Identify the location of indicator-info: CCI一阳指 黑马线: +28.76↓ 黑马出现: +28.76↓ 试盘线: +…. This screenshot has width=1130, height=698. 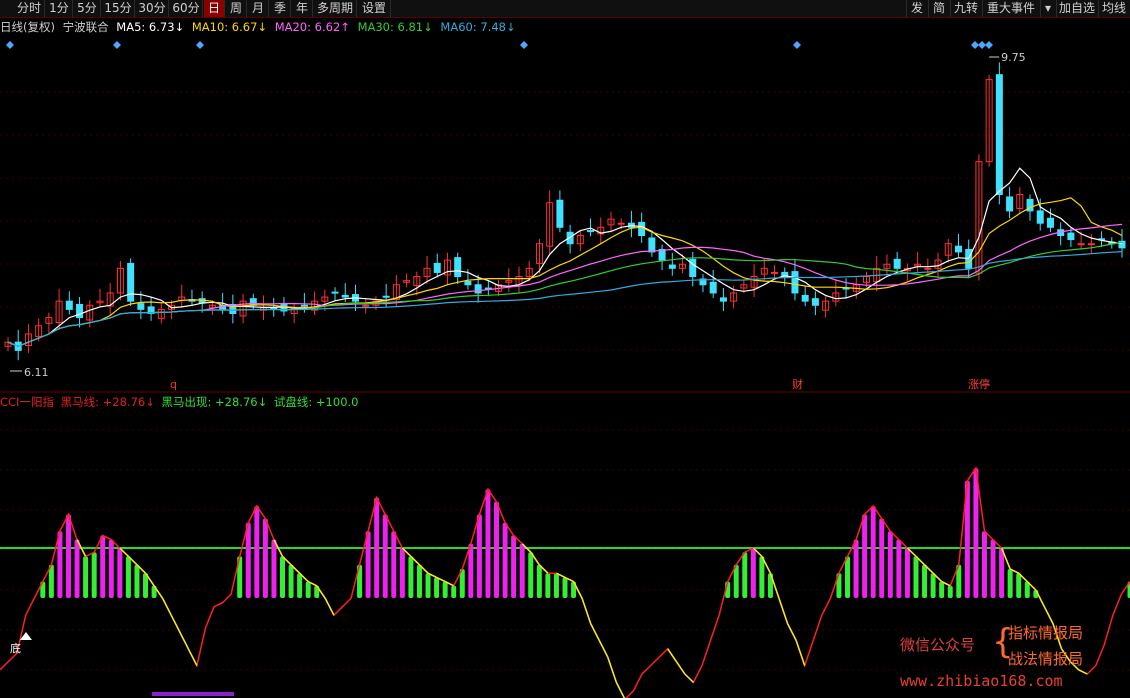
(180, 402).